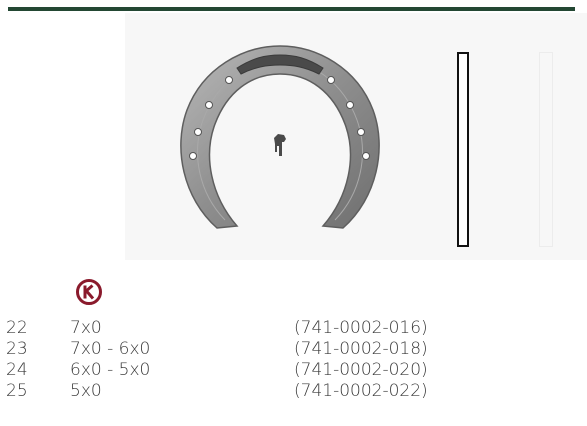  What do you see at coordinates (89, 292) in the screenshot?
I see `circled-k-logo` at bounding box center [89, 292].